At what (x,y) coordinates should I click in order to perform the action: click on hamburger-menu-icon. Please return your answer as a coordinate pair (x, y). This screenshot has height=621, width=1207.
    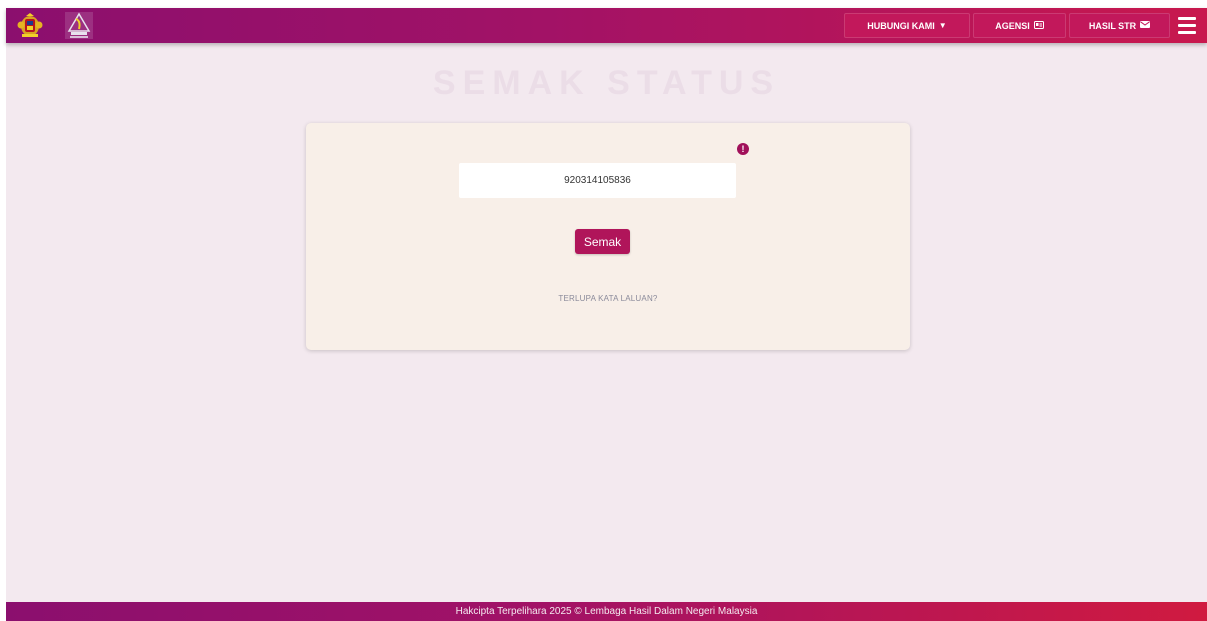
    Looking at the image, I should click on (1187, 25).